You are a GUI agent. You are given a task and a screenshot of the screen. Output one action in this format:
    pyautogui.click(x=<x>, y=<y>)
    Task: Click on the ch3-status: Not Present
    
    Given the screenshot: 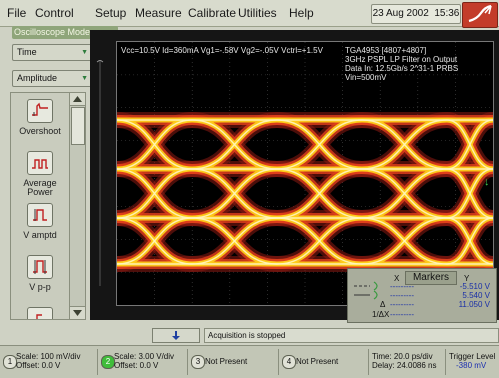 What is the action you would take?
    pyautogui.click(x=226, y=361)
    